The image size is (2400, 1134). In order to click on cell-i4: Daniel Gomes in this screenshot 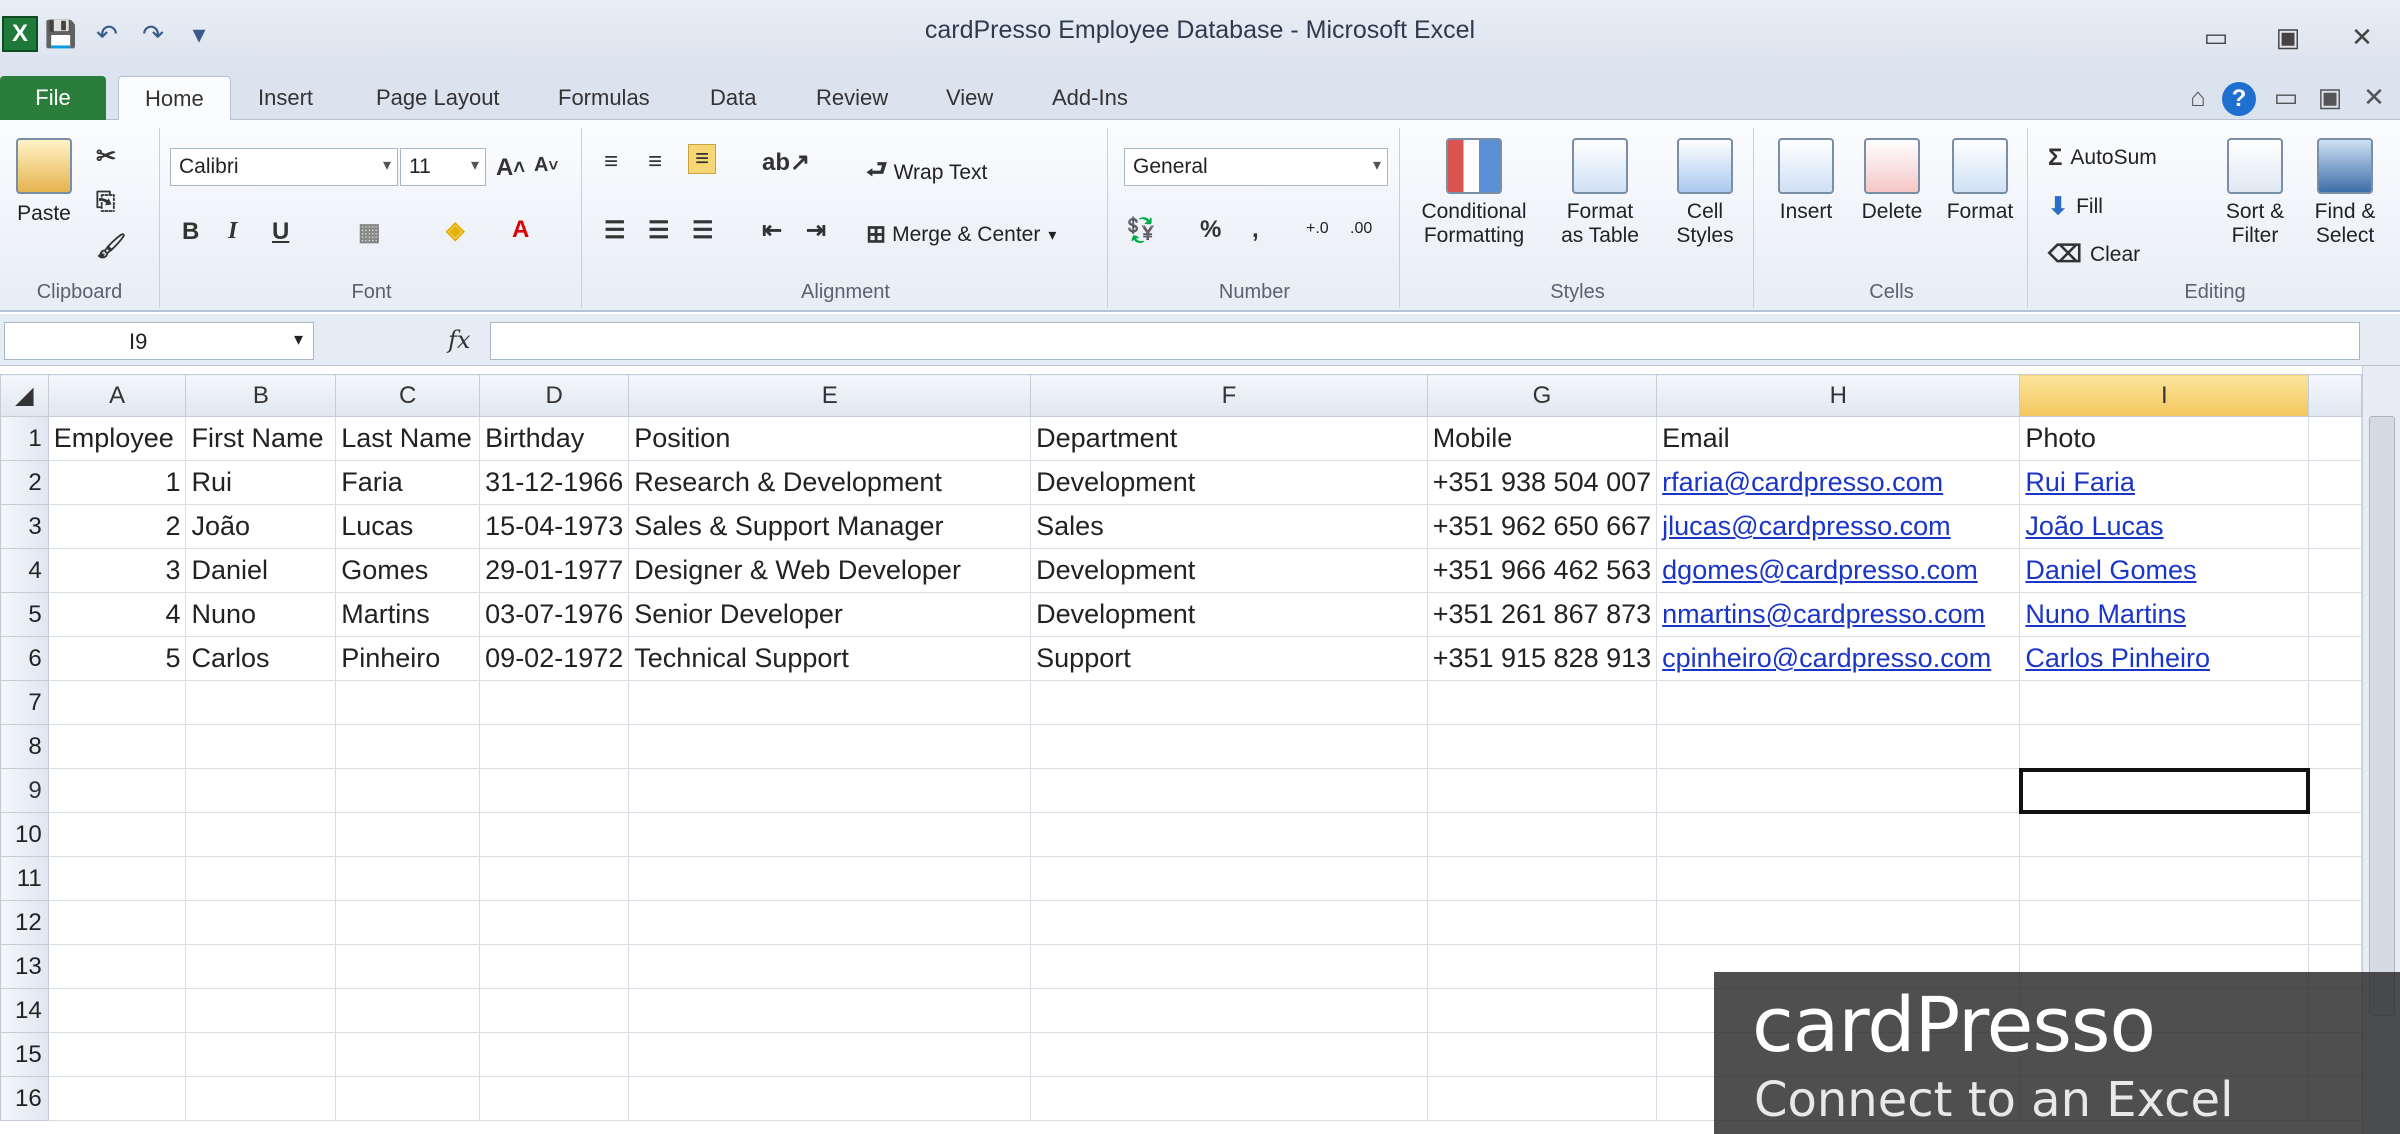, I will do `click(2164, 570)`.